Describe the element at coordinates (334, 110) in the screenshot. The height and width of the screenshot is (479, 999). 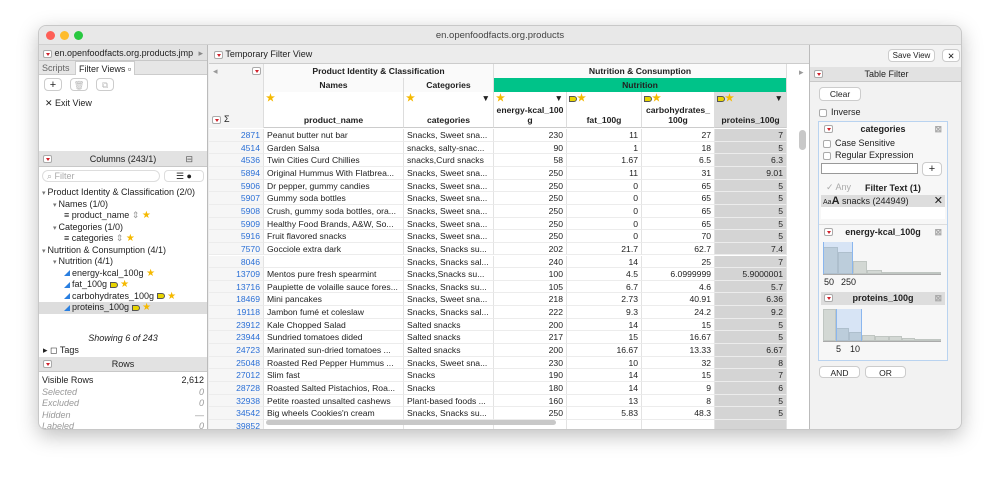
I see `column-header: ★ product_name` at that location.